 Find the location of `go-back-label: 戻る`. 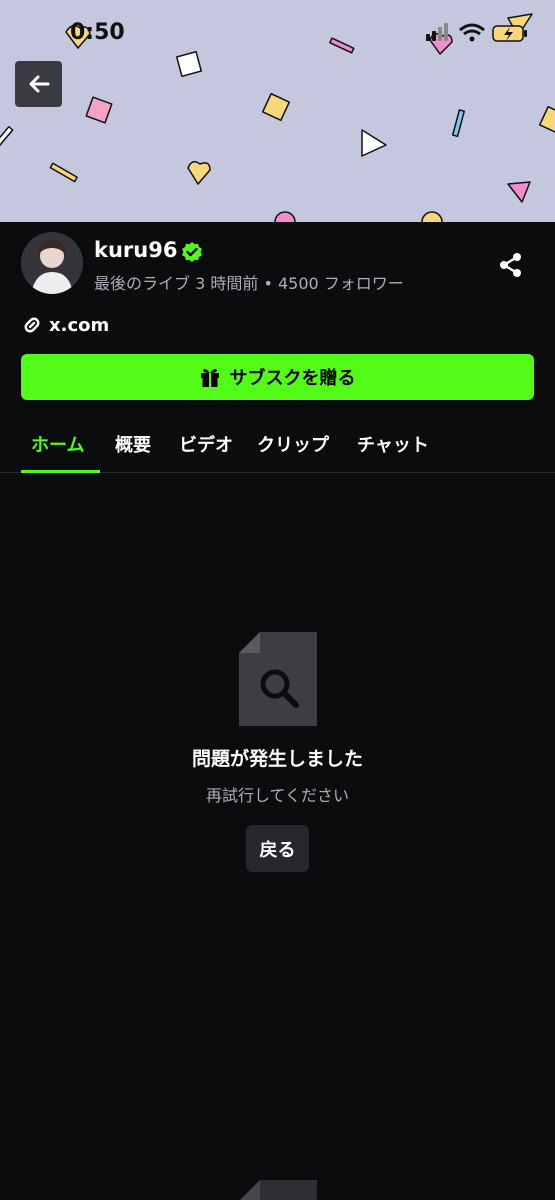

go-back-label: 戻る is located at coordinates (277, 850).